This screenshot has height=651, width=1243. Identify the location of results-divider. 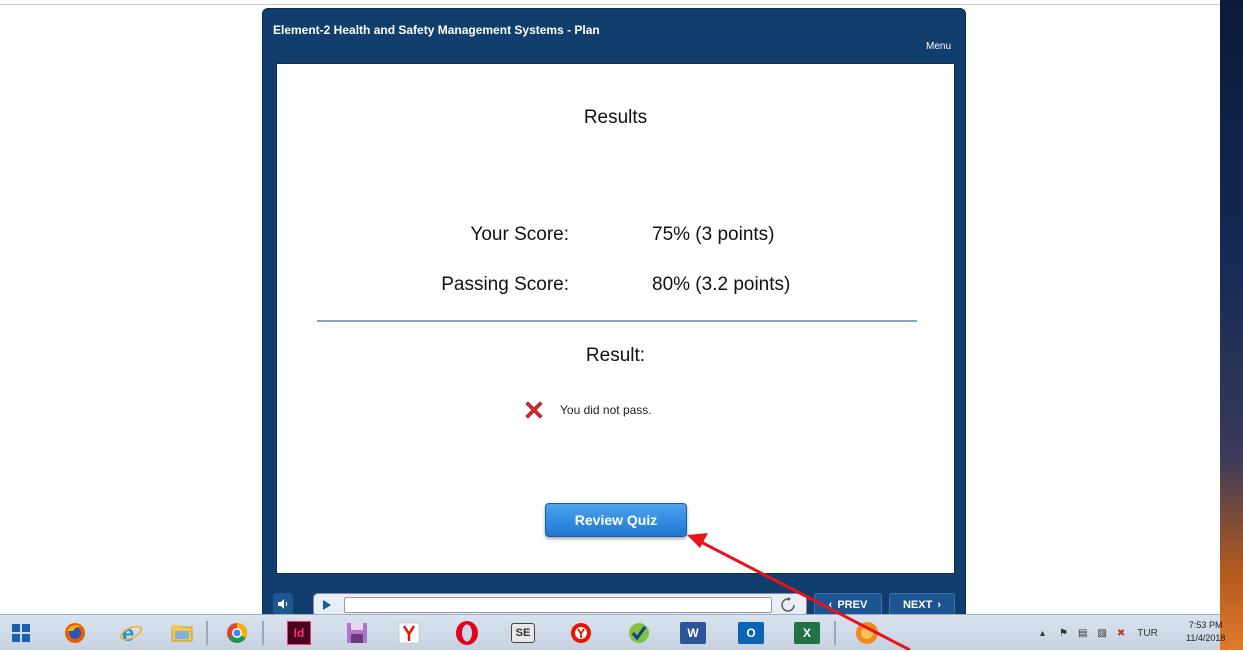
(617, 321).